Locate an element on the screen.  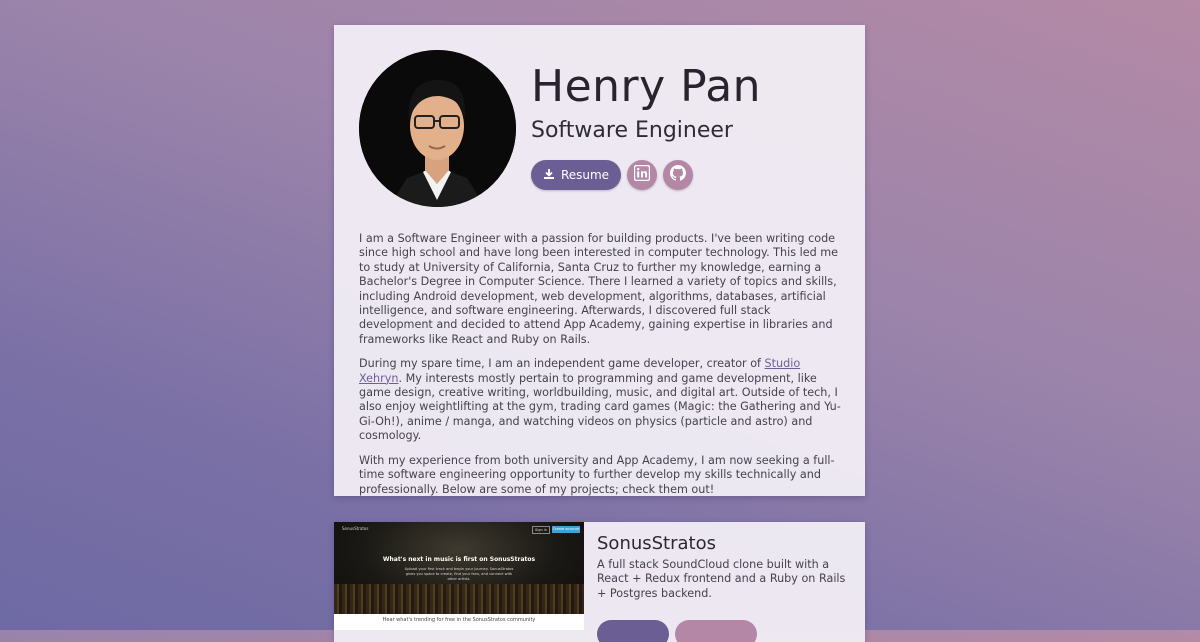
profile-title: Software Engineer is located at coordinates (632, 130).